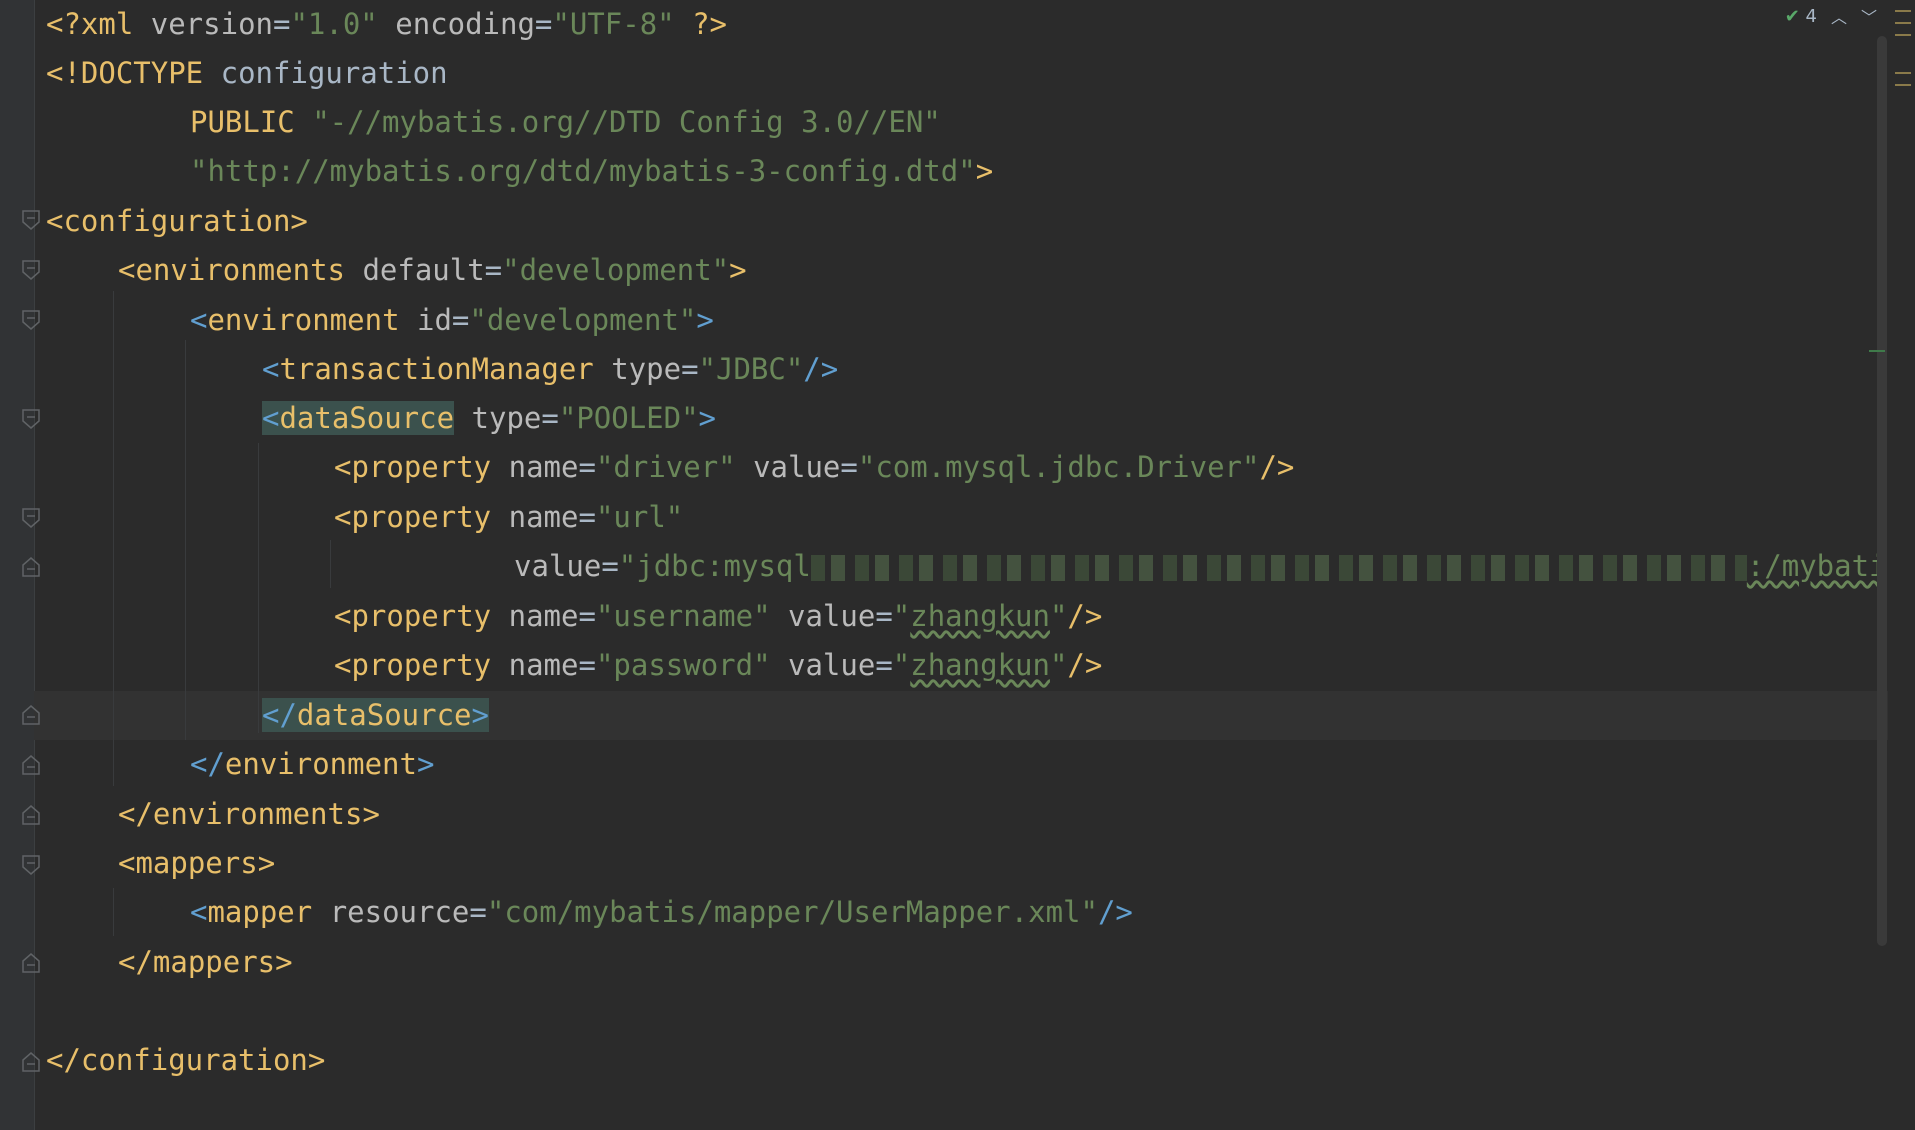 The height and width of the screenshot is (1130, 1915). I want to click on code-line-6: <environments default="development">, so click(432, 270).